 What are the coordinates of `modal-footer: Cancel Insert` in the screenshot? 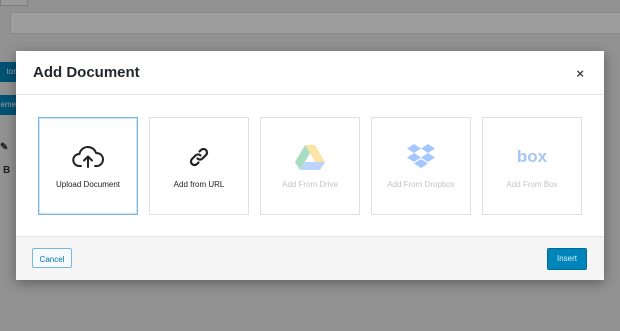 It's located at (310, 258).